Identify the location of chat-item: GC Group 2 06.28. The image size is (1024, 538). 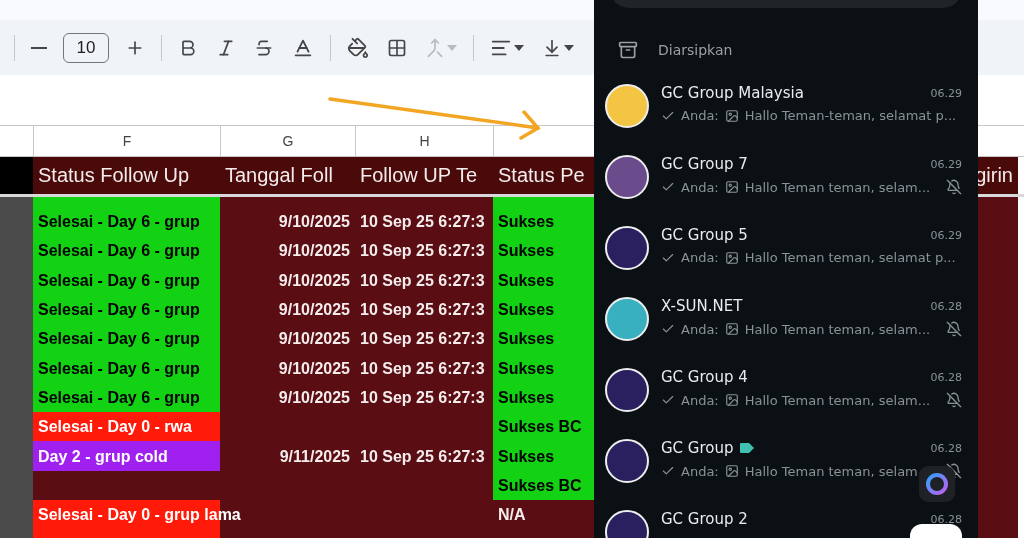
(786, 517).